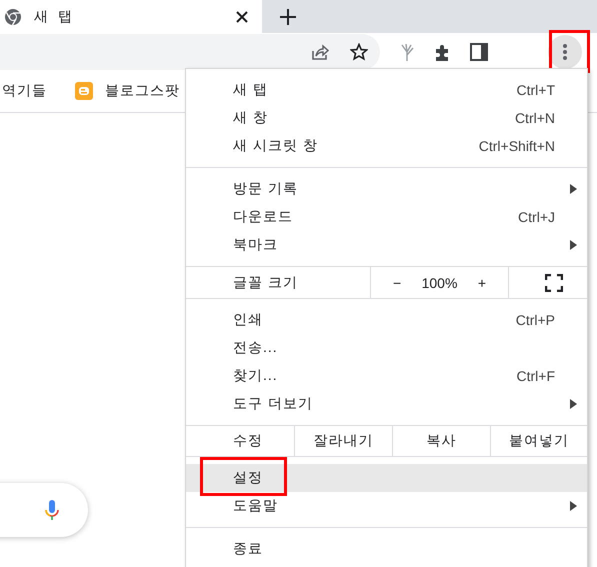  I want to click on menu-item: 다운로드 Ctrl+J, so click(386, 217).